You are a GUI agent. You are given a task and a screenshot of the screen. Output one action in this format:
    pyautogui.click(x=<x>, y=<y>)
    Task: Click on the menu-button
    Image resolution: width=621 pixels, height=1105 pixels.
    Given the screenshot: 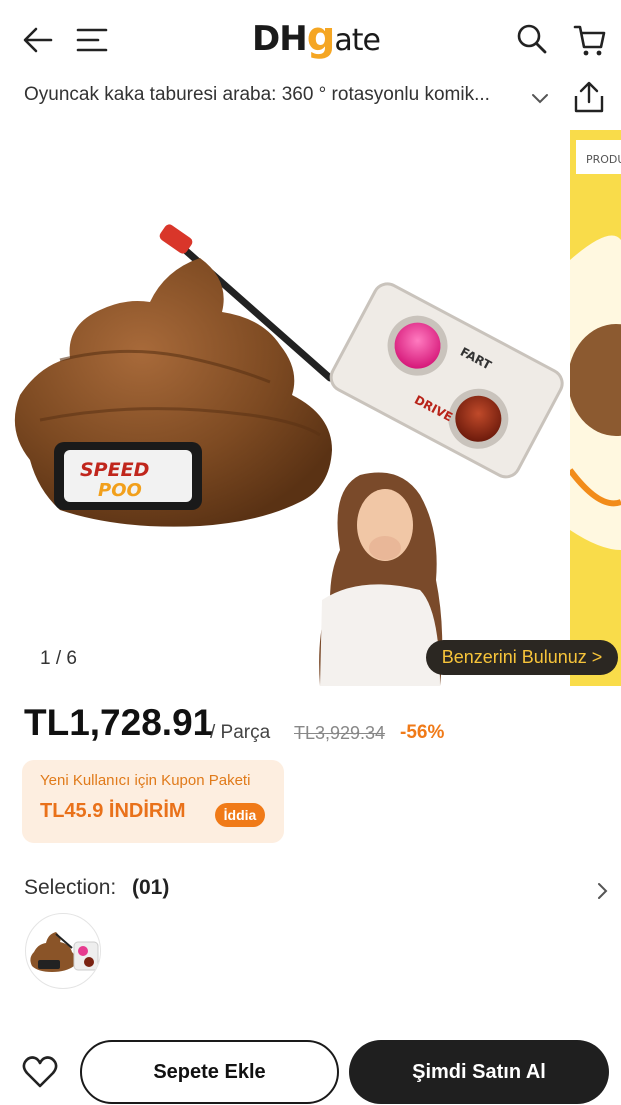 What is the action you would take?
    pyautogui.click(x=92, y=40)
    